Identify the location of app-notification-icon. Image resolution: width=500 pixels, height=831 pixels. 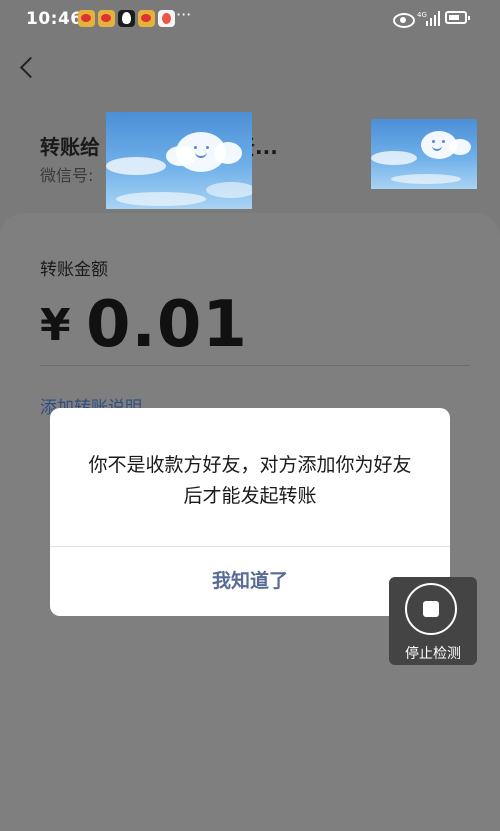
(166, 18).